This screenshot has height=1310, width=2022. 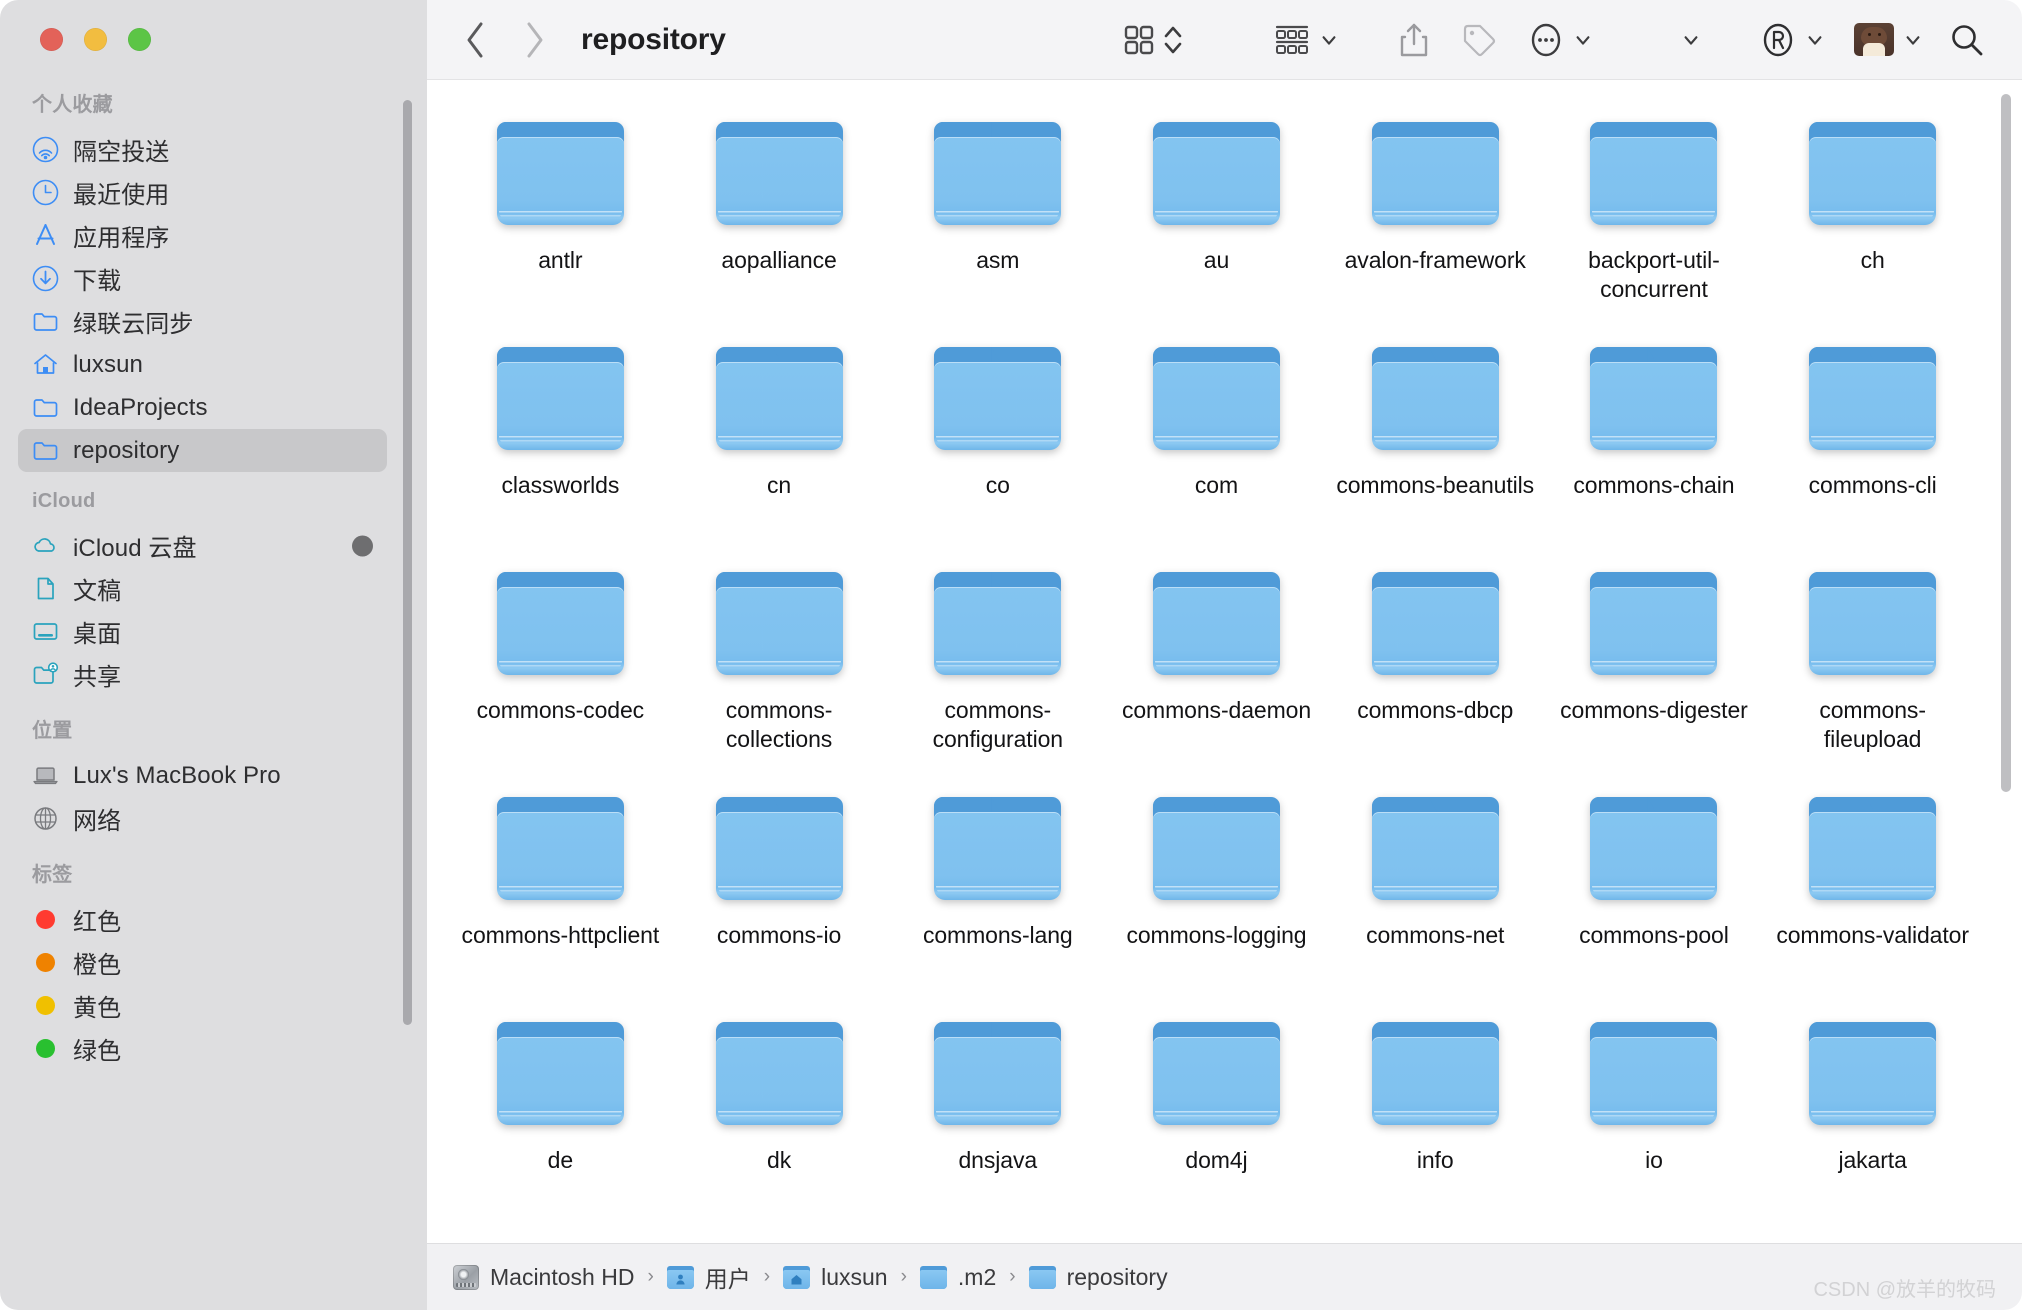 I want to click on sidebar-item-下载: 下载, so click(x=202, y=278).